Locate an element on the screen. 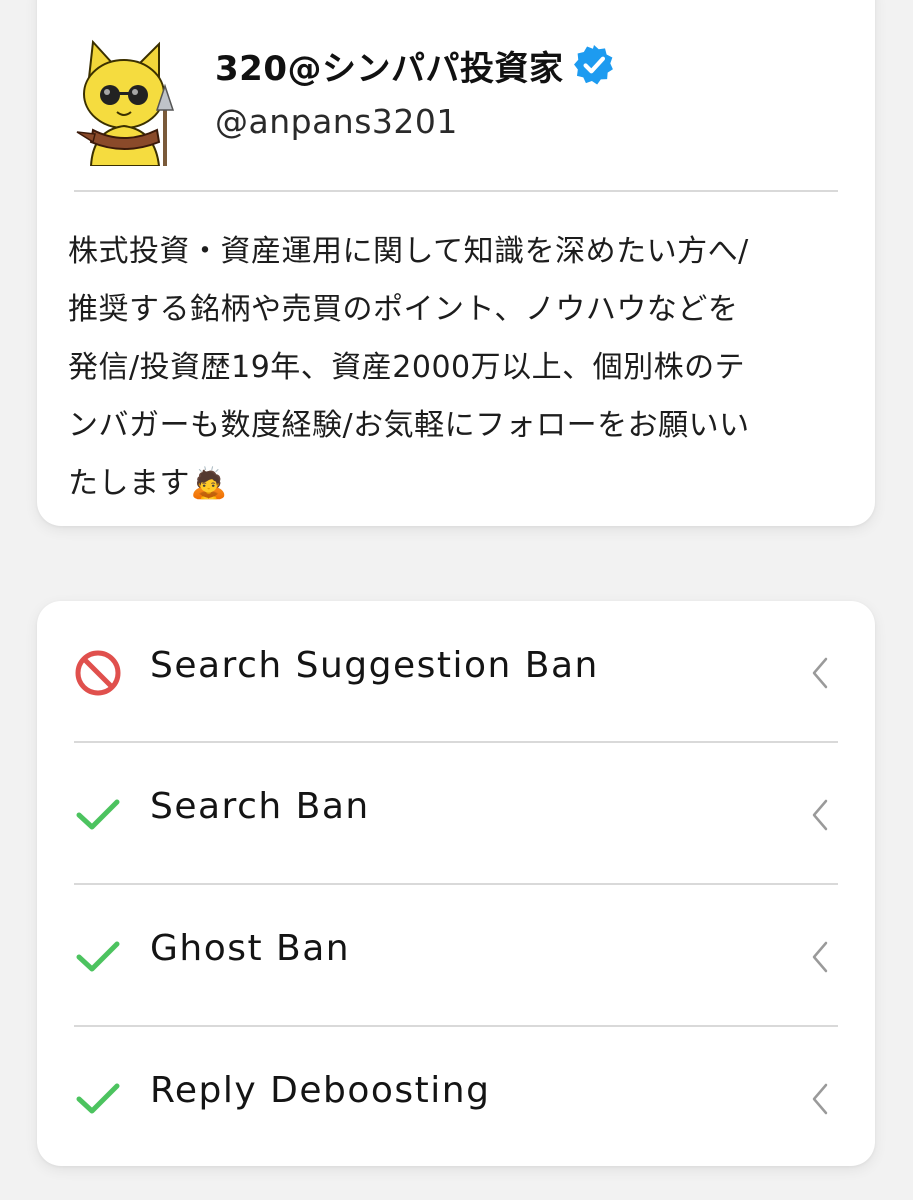 This screenshot has width=913, height=1200. status-label: Ghost Ban is located at coordinates (250, 948).